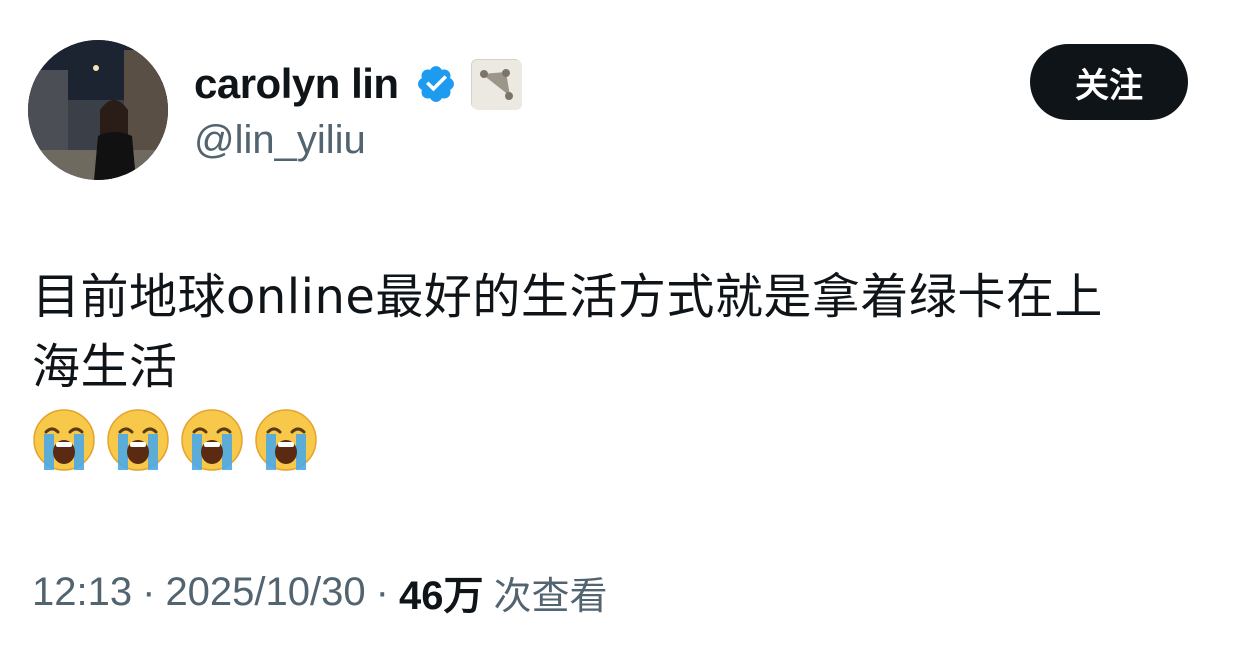 Image resolution: width=1242 pixels, height=658 pixels. I want to click on avatar-photo, so click(98, 110).